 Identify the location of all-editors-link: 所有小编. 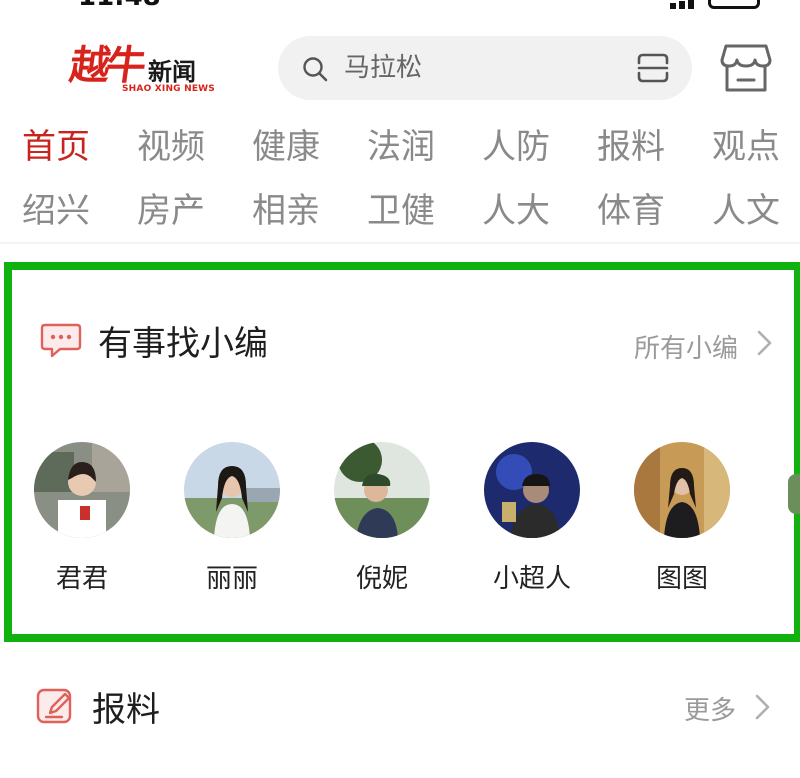
(686, 346).